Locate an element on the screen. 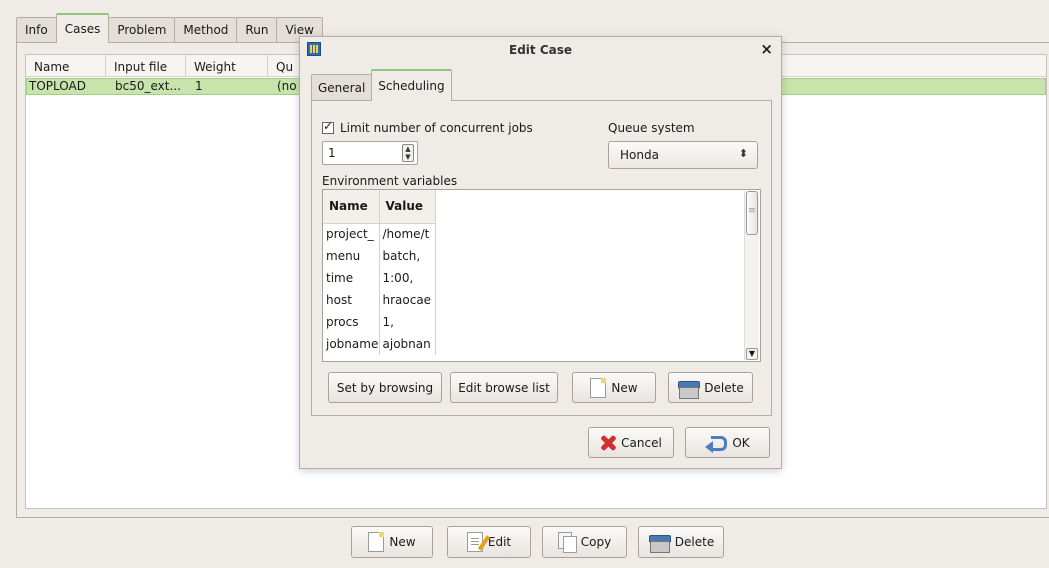  env-value: ajobnan is located at coordinates (407, 344).